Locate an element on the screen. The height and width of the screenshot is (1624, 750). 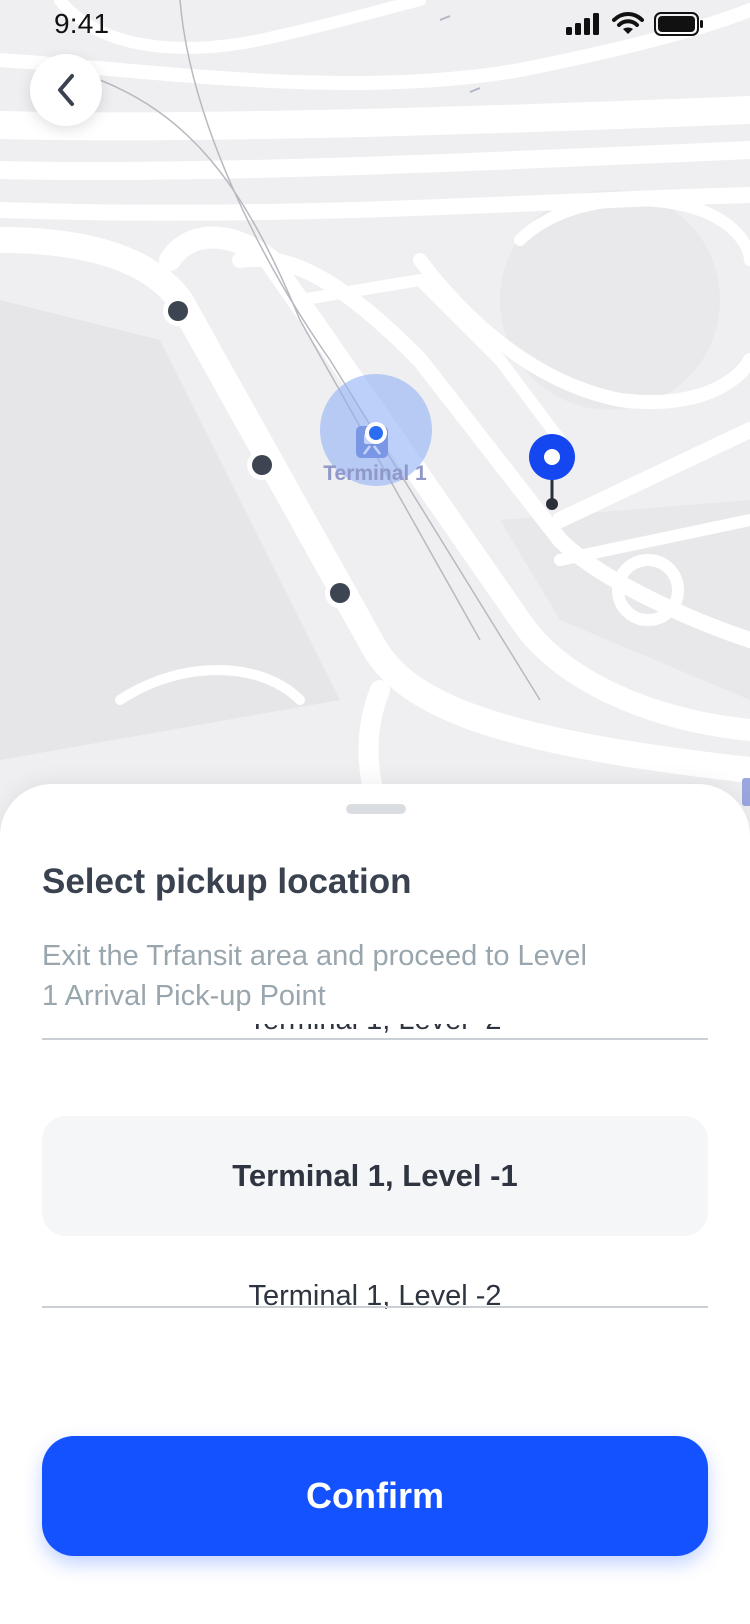
sheet-title: Select pickup location is located at coordinates (227, 881).